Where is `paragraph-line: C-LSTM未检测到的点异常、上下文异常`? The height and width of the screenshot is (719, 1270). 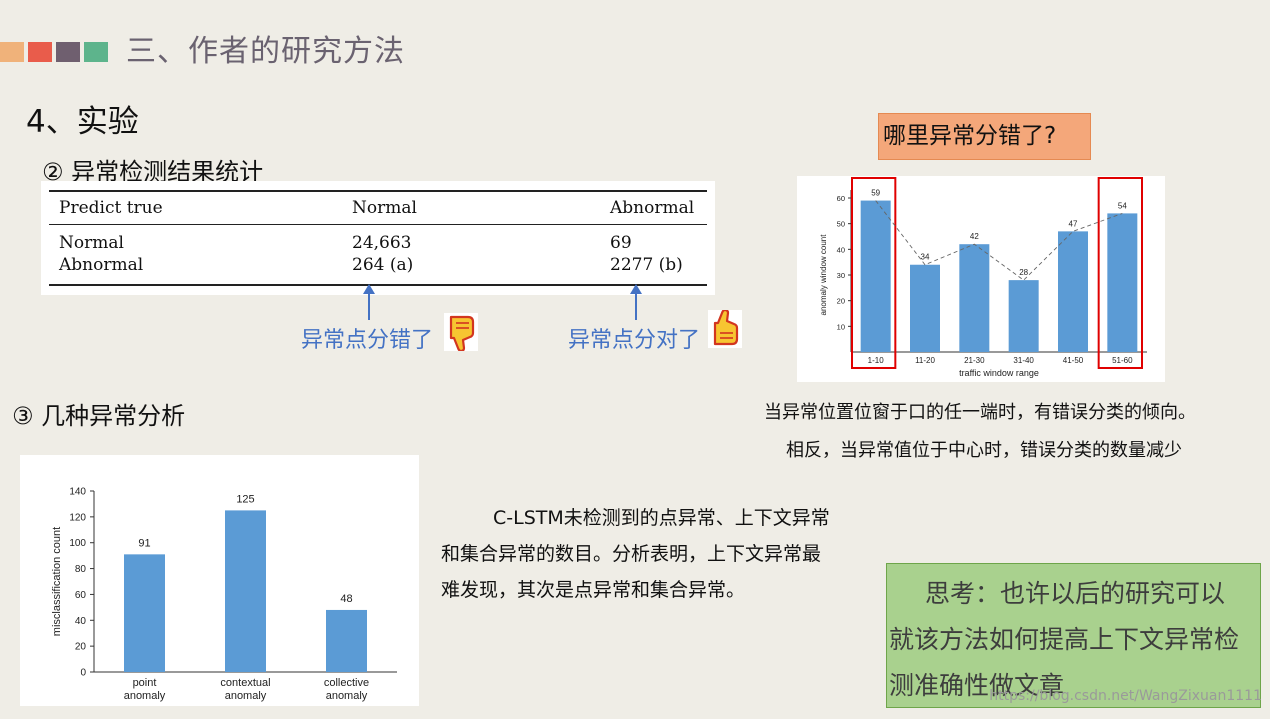
paragraph-line: C-LSTM未检测到的点异常、上下文异常 is located at coordinates (661, 518).